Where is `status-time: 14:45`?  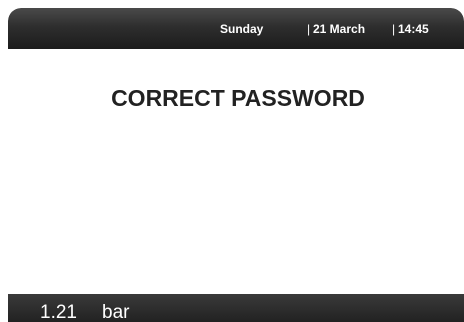
status-time: 14:45 is located at coordinates (413, 29).